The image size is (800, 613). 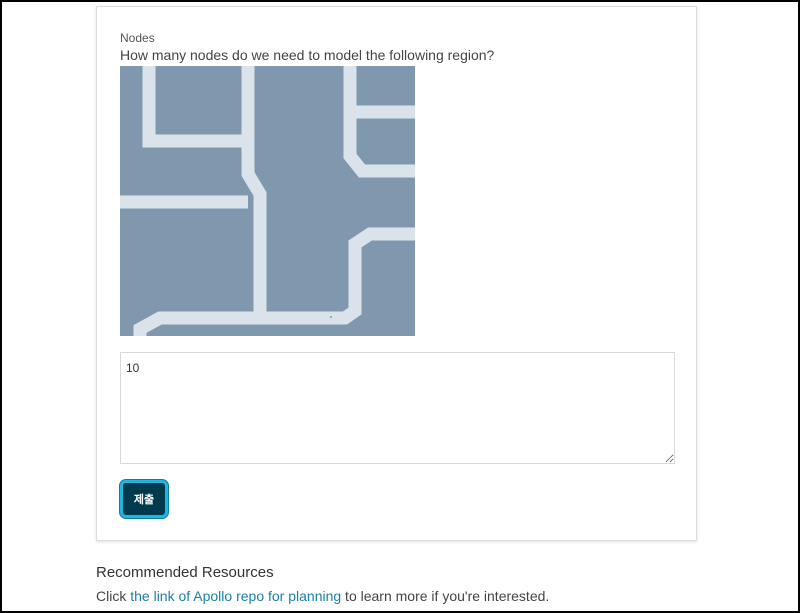 I want to click on question-label: Nodes, so click(x=137, y=38).